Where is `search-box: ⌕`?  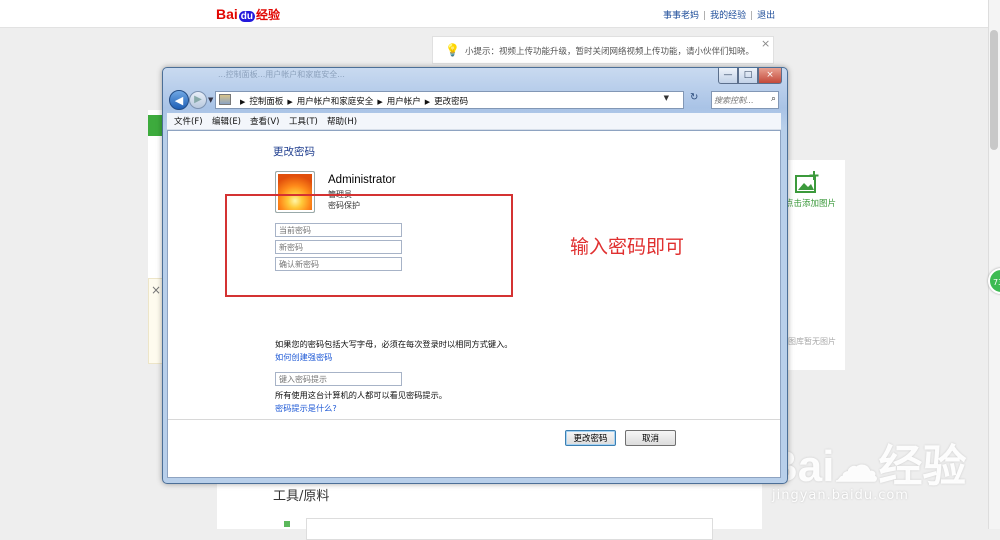 search-box: ⌕ is located at coordinates (745, 100).